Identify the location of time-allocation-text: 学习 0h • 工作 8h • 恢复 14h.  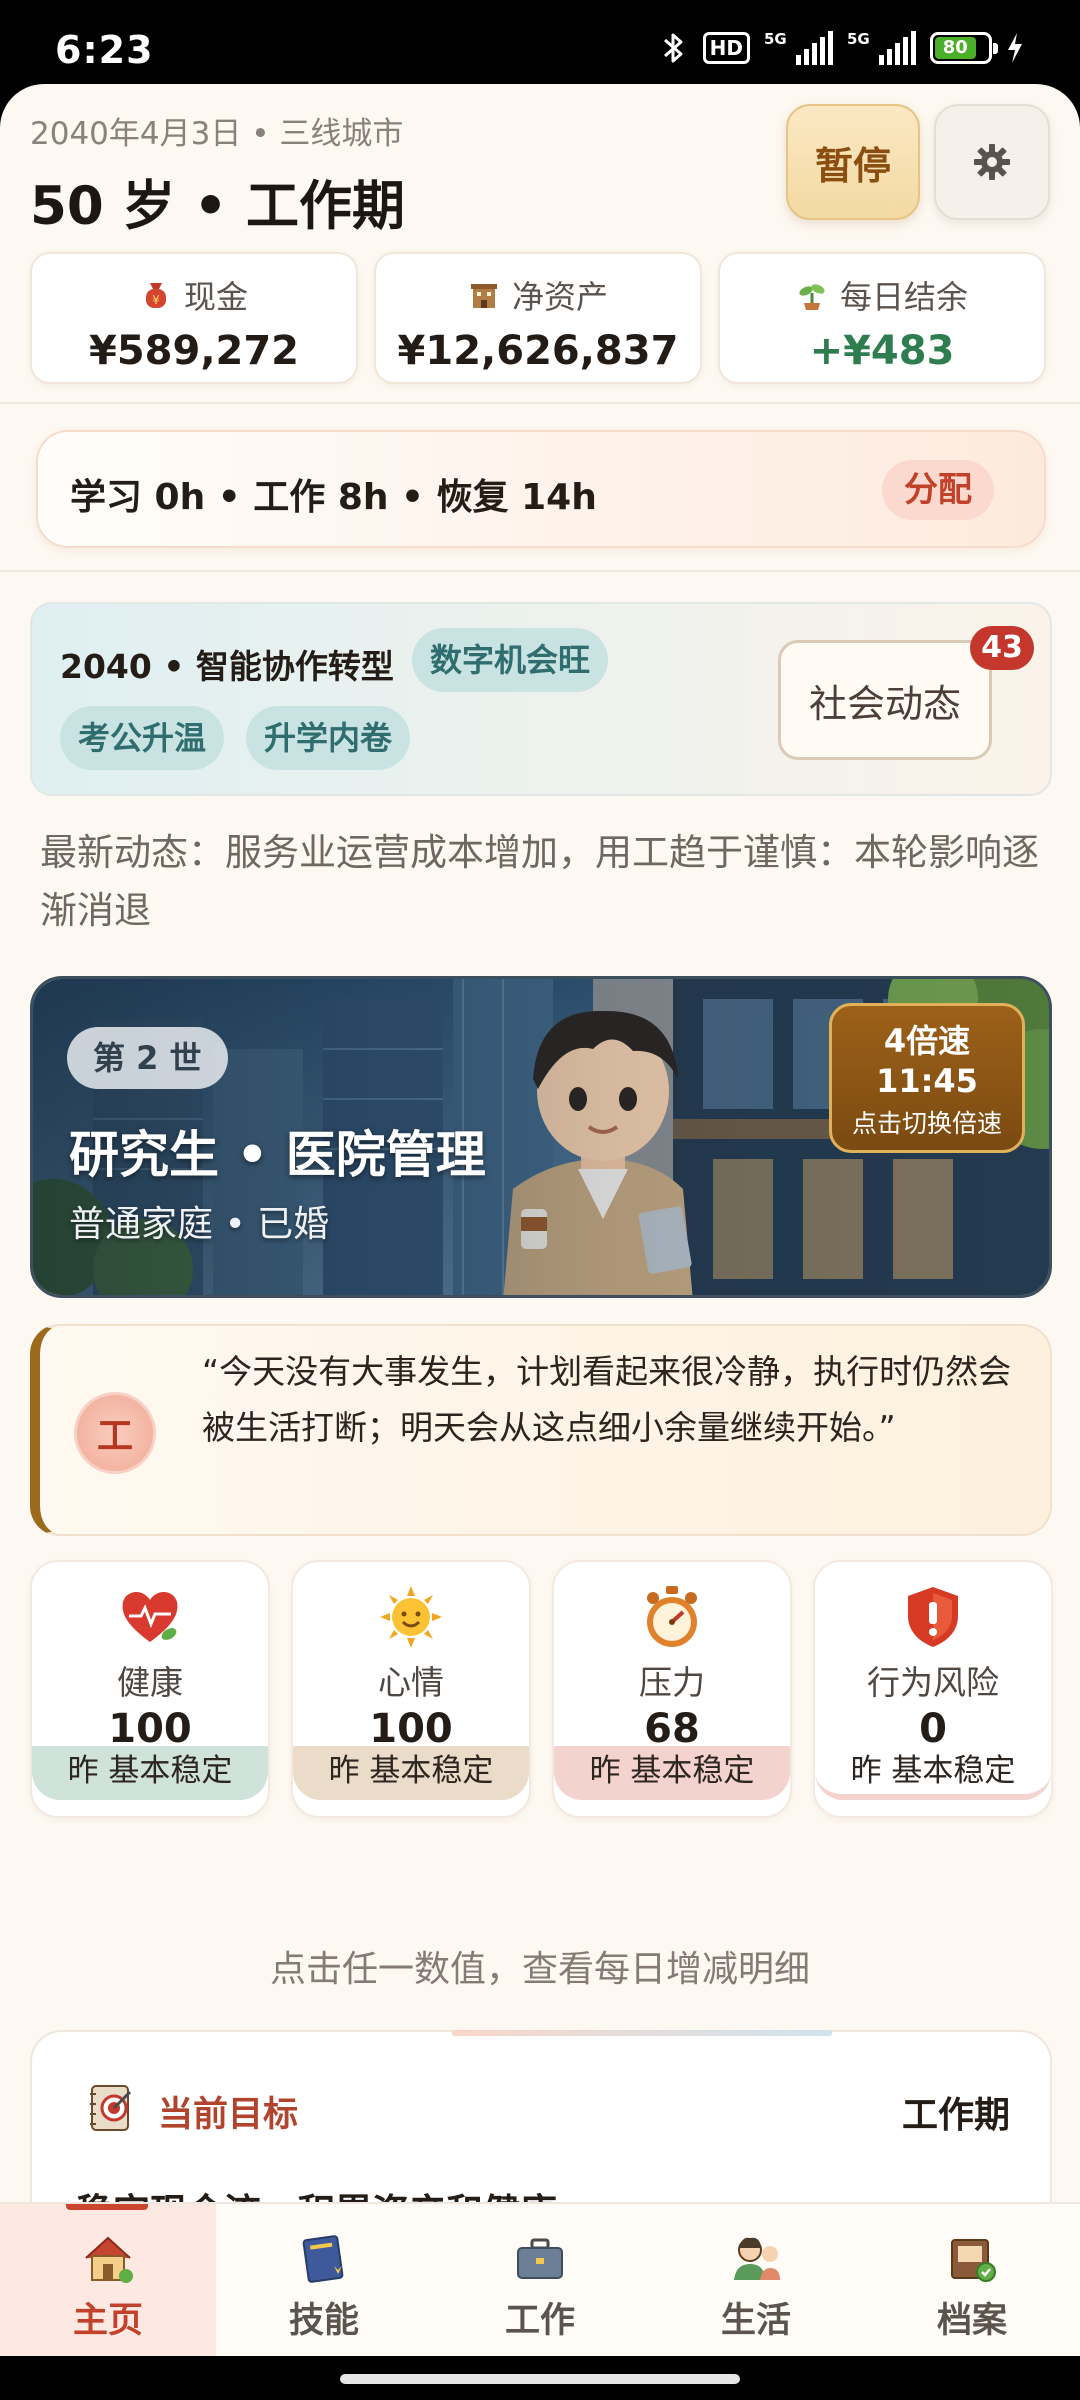
(333, 497).